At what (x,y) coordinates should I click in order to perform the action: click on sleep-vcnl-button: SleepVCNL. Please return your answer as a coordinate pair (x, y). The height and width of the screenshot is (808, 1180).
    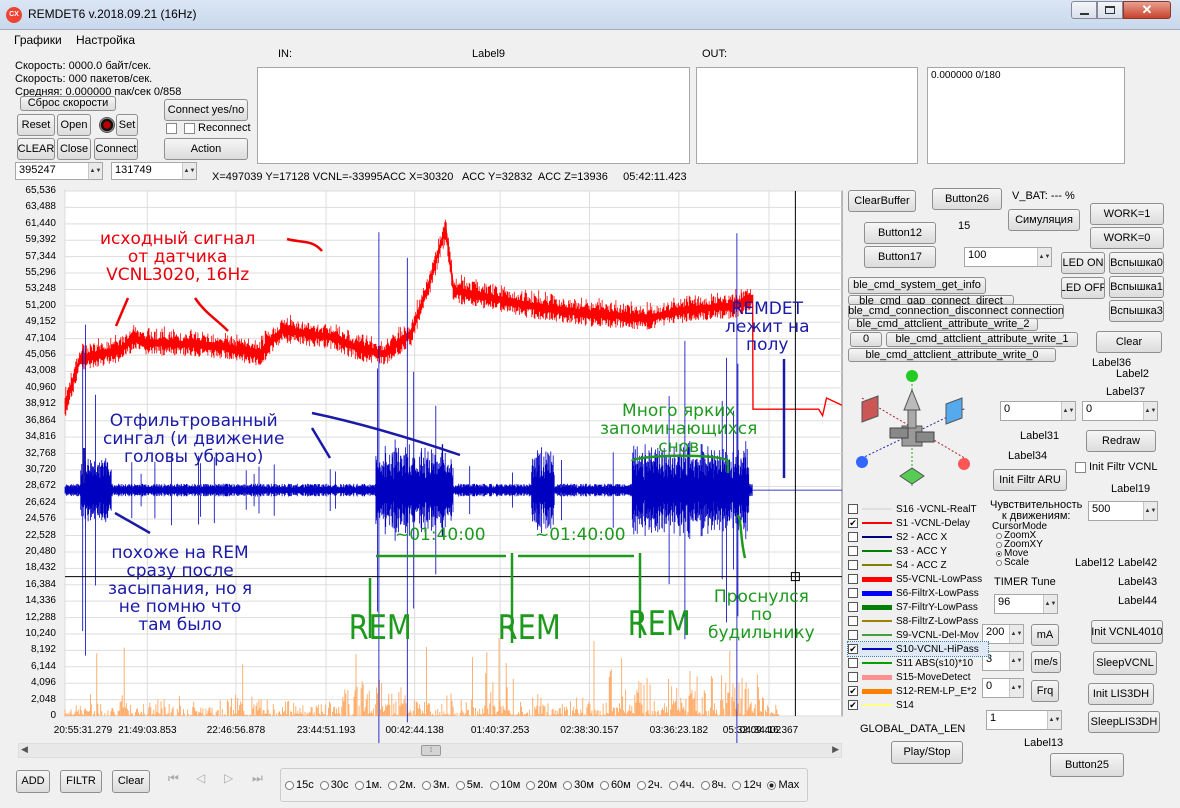
    Looking at the image, I should click on (1125, 663).